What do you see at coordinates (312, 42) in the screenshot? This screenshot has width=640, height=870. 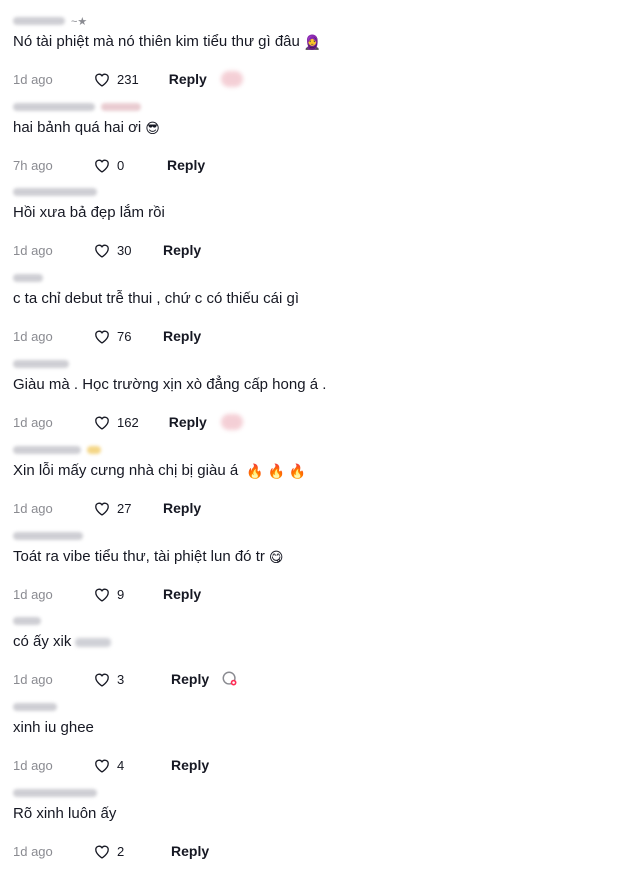 I see `comment-emoji: 🧕` at bounding box center [312, 42].